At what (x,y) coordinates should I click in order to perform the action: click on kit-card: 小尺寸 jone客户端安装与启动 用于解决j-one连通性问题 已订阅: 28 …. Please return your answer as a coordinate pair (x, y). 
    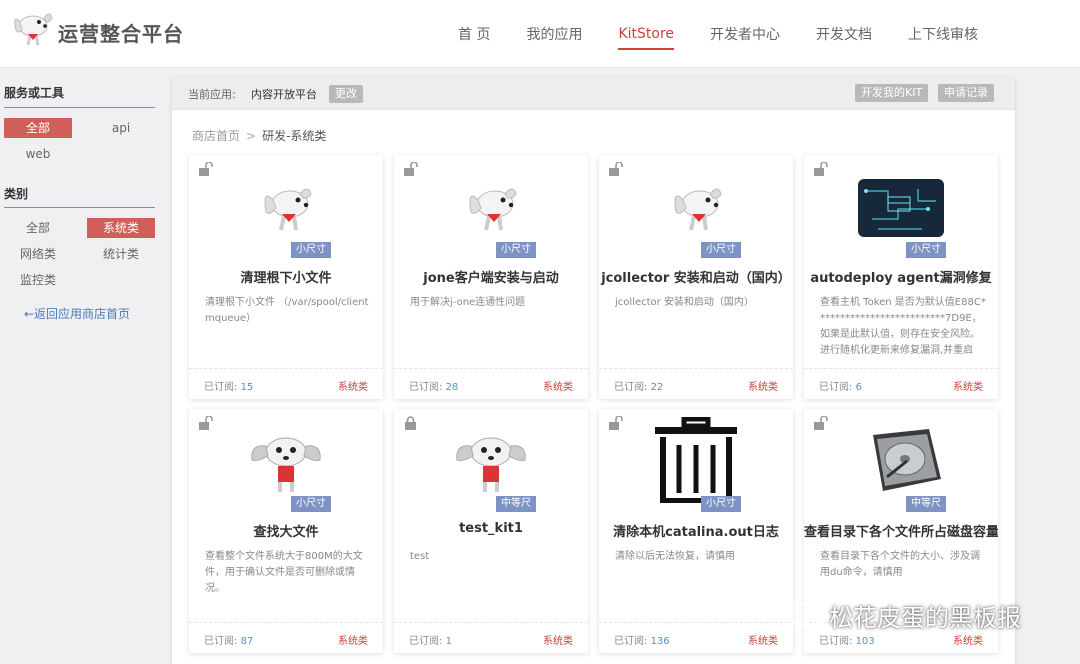
    Looking at the image, I should click on (491, 277).